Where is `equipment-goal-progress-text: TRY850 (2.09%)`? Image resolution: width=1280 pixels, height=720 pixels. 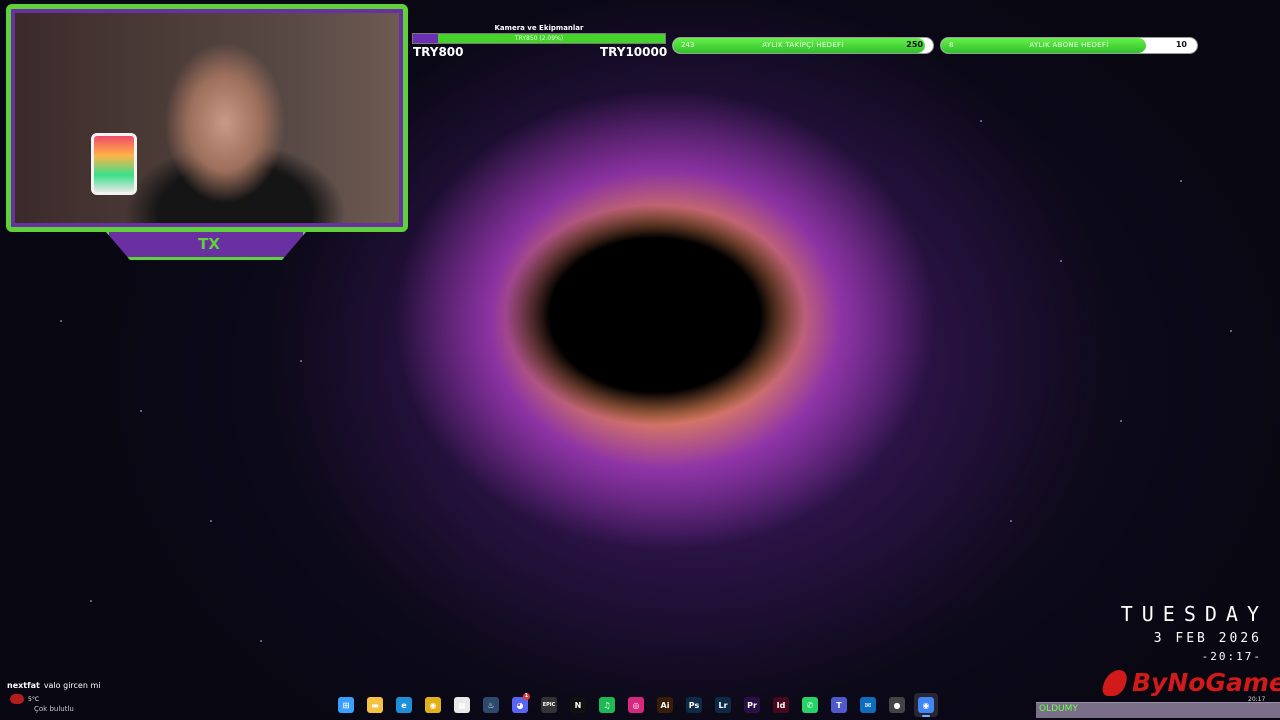
equipment-goal-progress-text: TRY850 (2.09%) is located at coordinates (539, 38).